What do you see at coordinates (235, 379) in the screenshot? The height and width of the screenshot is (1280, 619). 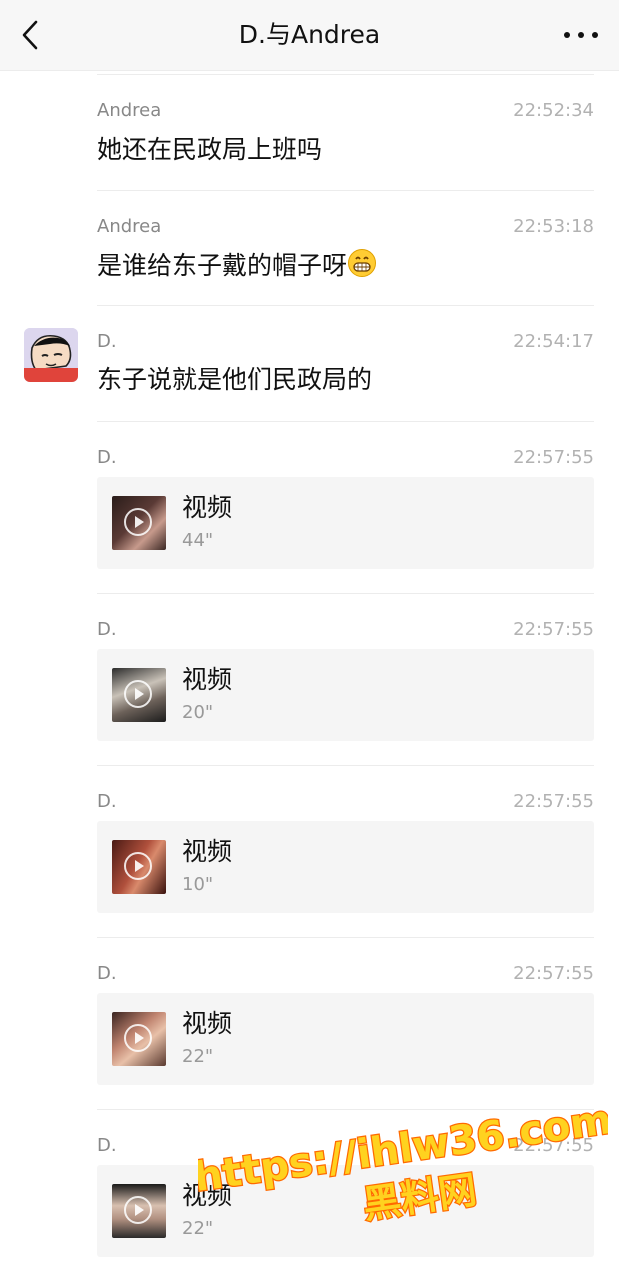 I see `message-text: 东子说就是他们民政局的` at bounding box center [235, 379].